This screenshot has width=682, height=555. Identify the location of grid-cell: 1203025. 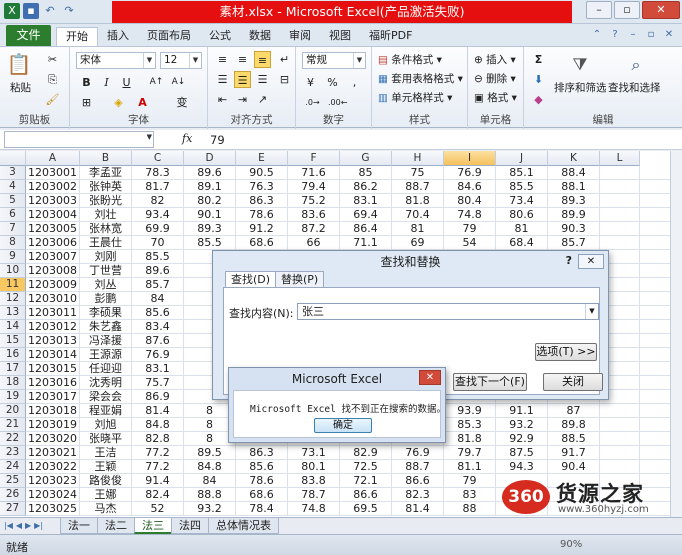
(53, 509).